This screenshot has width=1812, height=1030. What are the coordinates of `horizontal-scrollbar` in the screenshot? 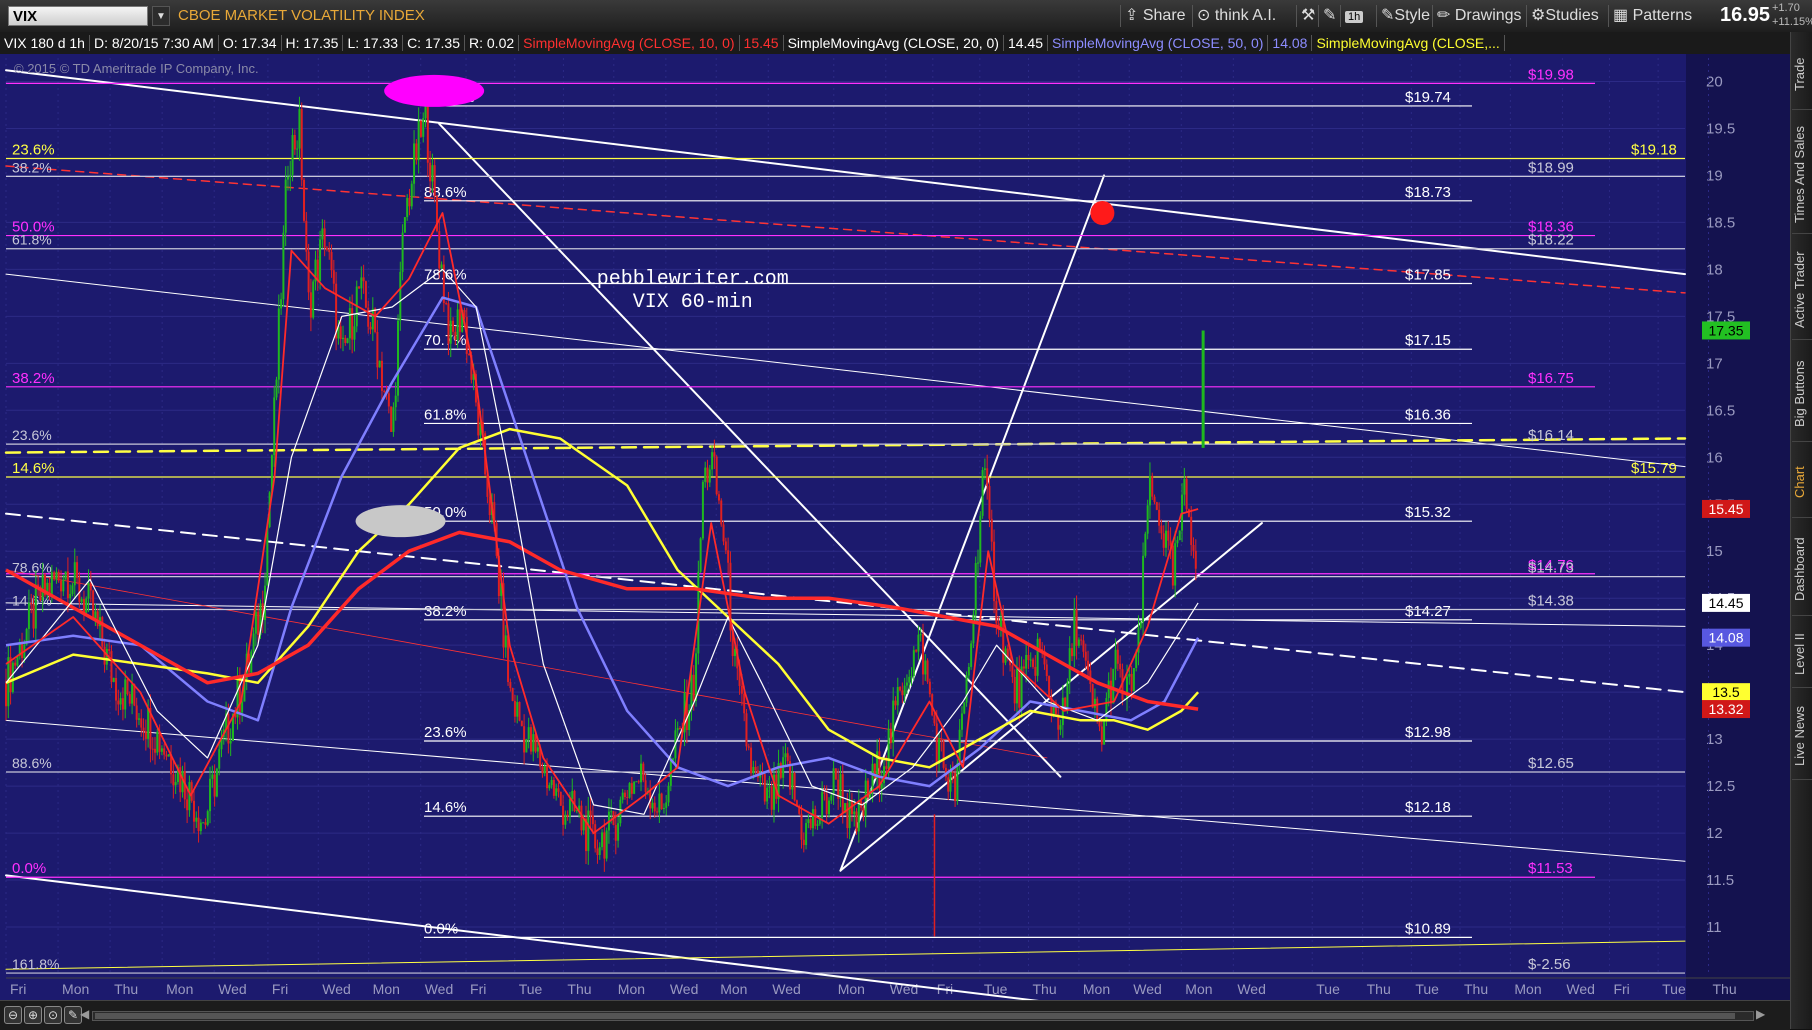 It's located at (923, 1016).